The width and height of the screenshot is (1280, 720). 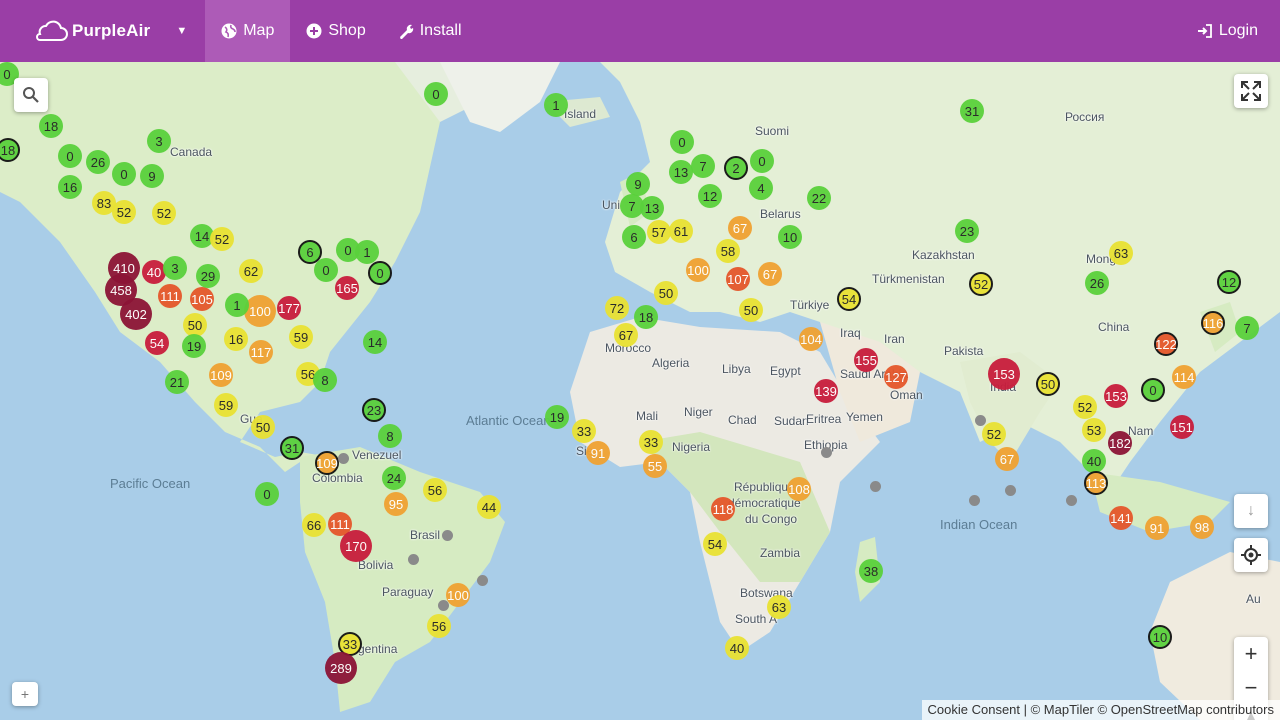 What do you see at coordinates (157, 343) in the screenshot?
I see `sensor-marker: 54` at bounding box center [157, 343].